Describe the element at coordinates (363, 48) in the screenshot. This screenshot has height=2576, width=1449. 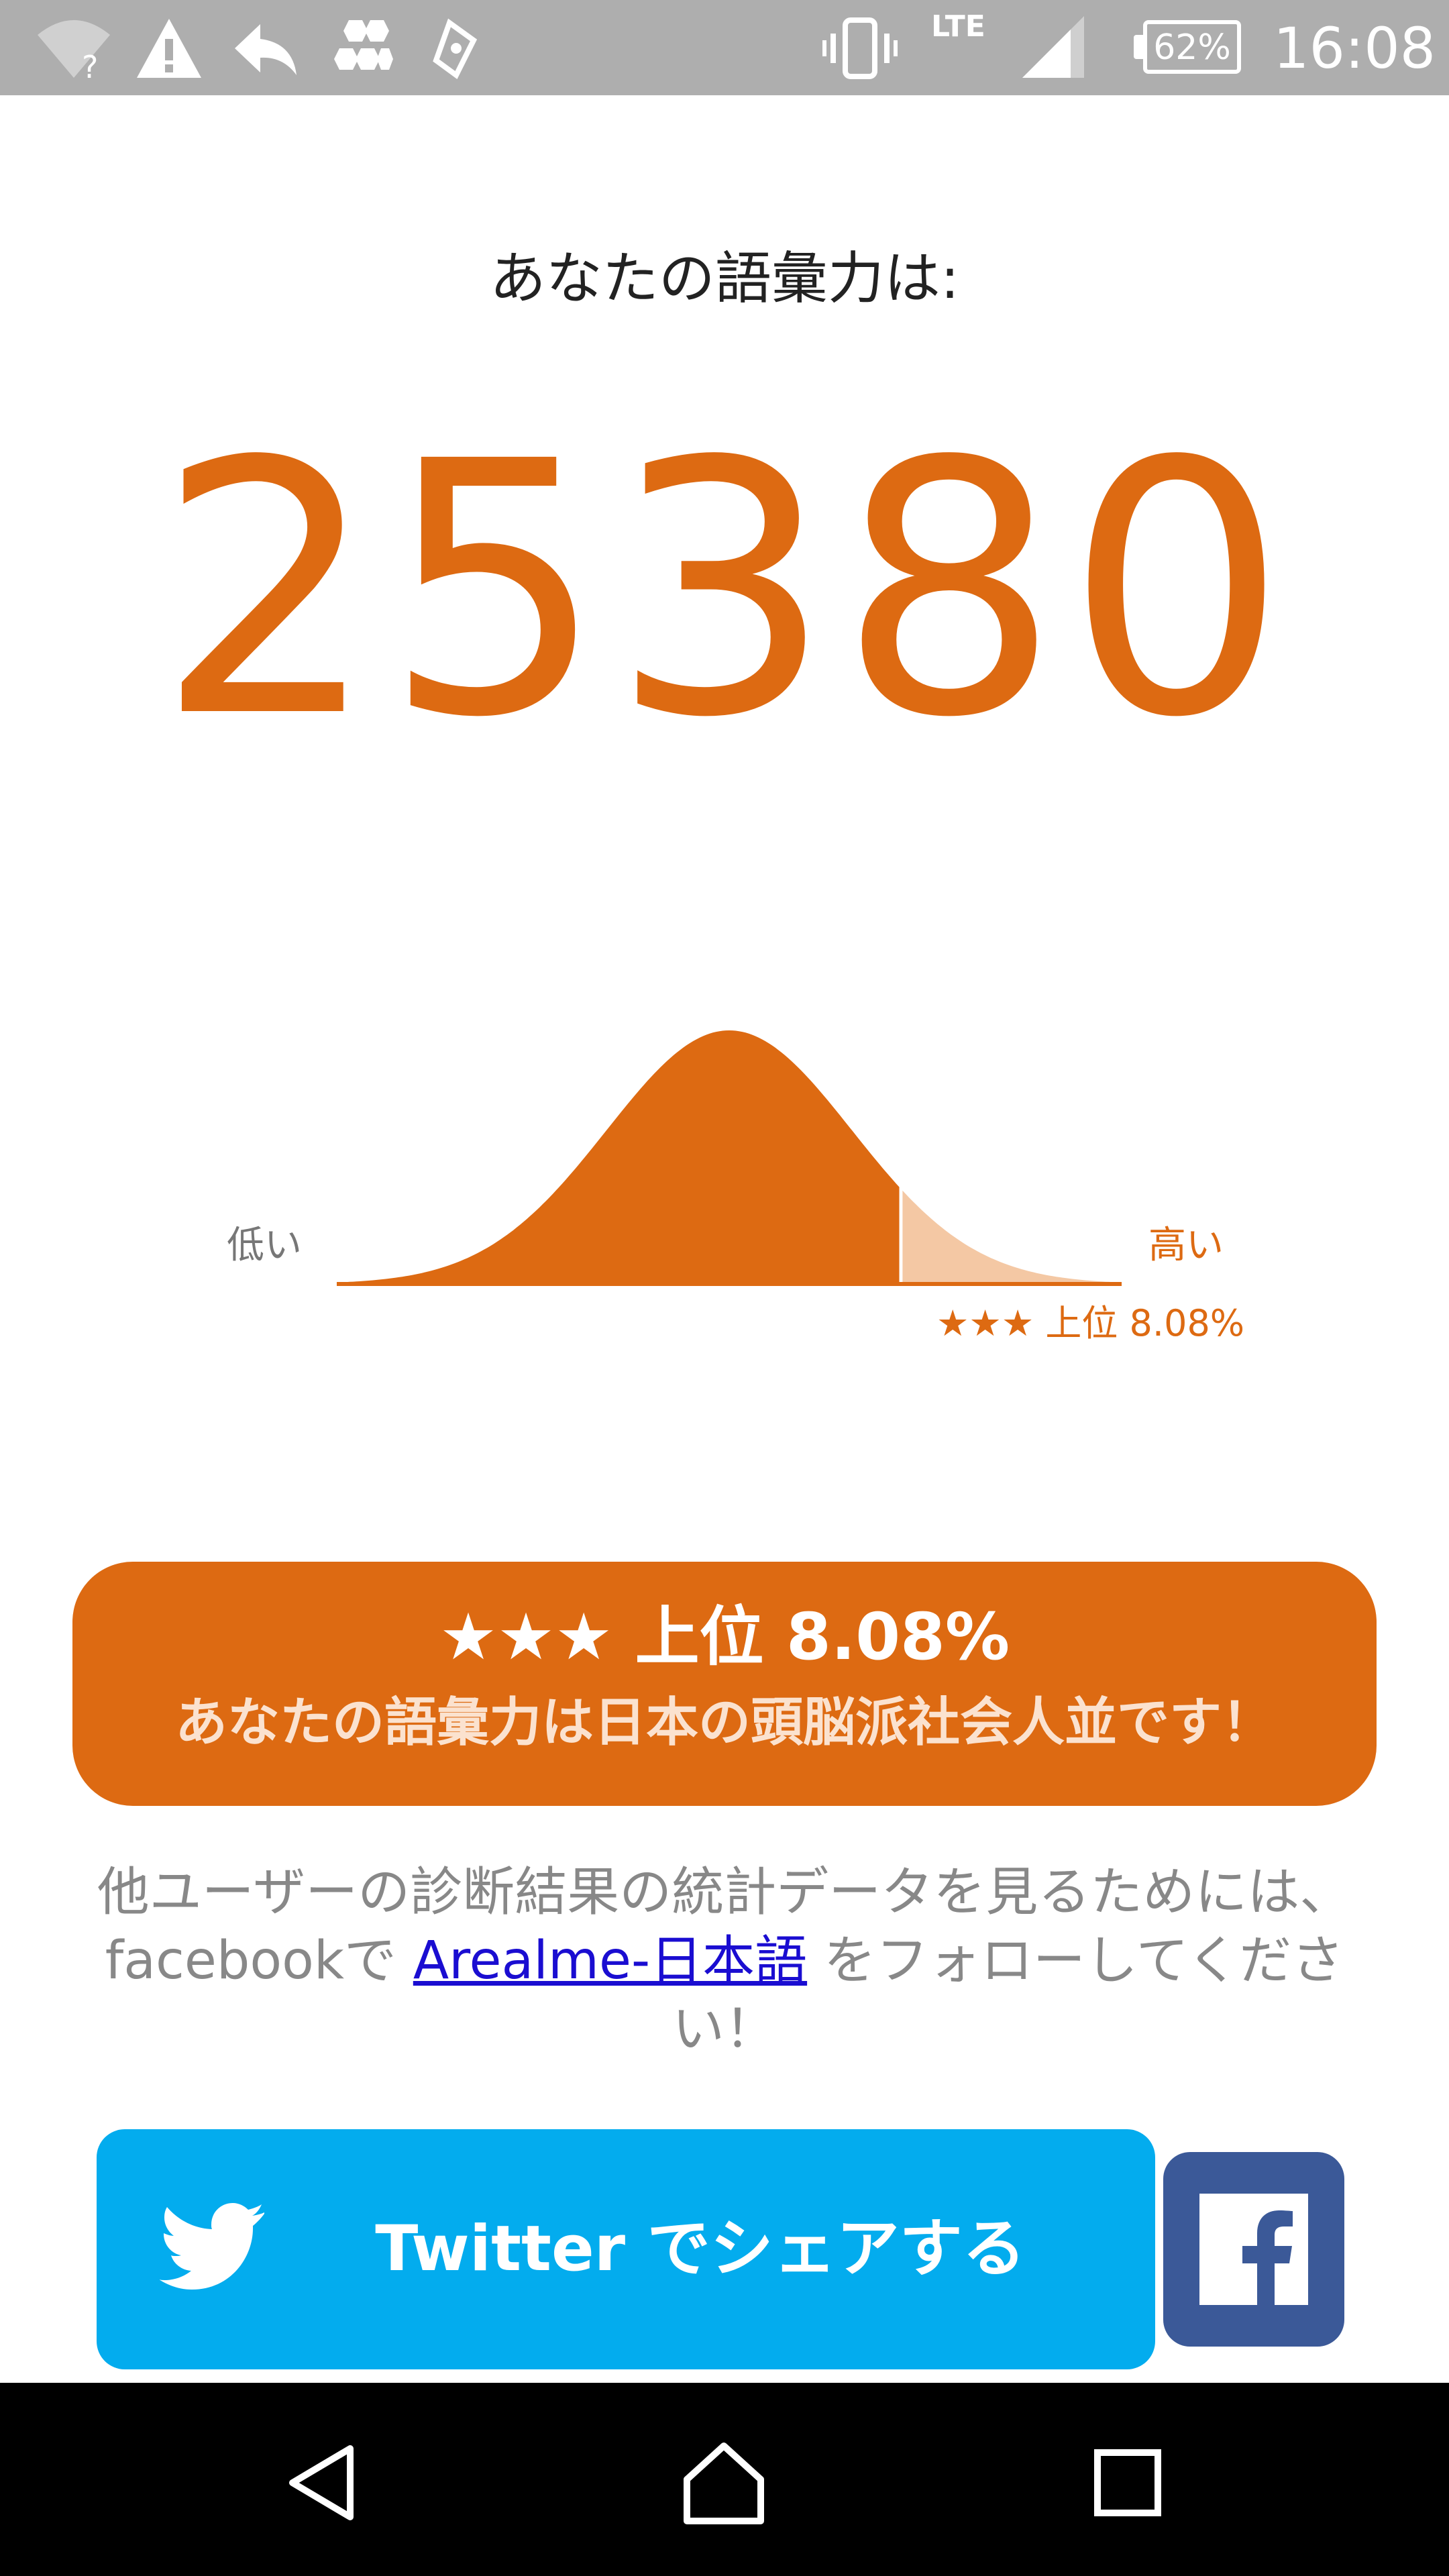
I see `hexagons-icon` at that location.